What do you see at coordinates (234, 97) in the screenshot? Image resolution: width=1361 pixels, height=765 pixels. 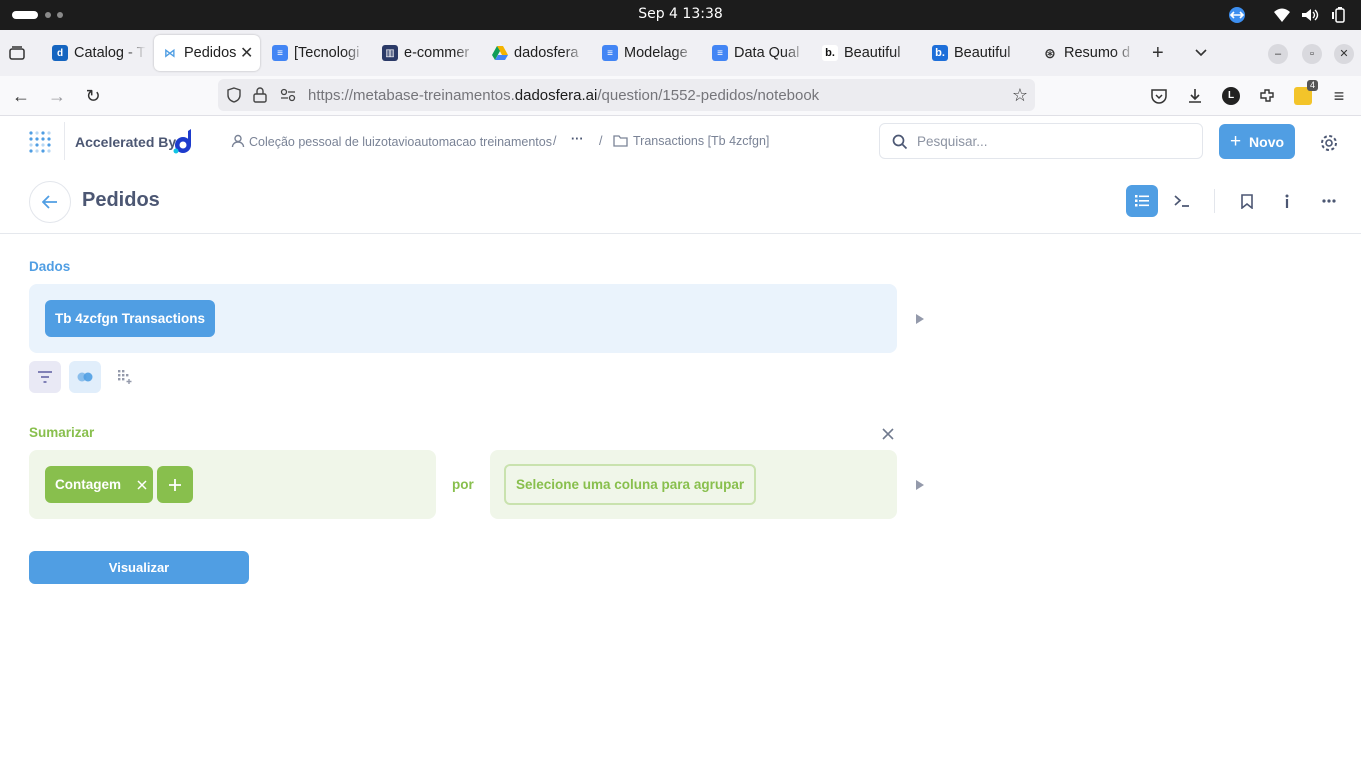 I see `shield-icon` at bounding box center [234, 97].